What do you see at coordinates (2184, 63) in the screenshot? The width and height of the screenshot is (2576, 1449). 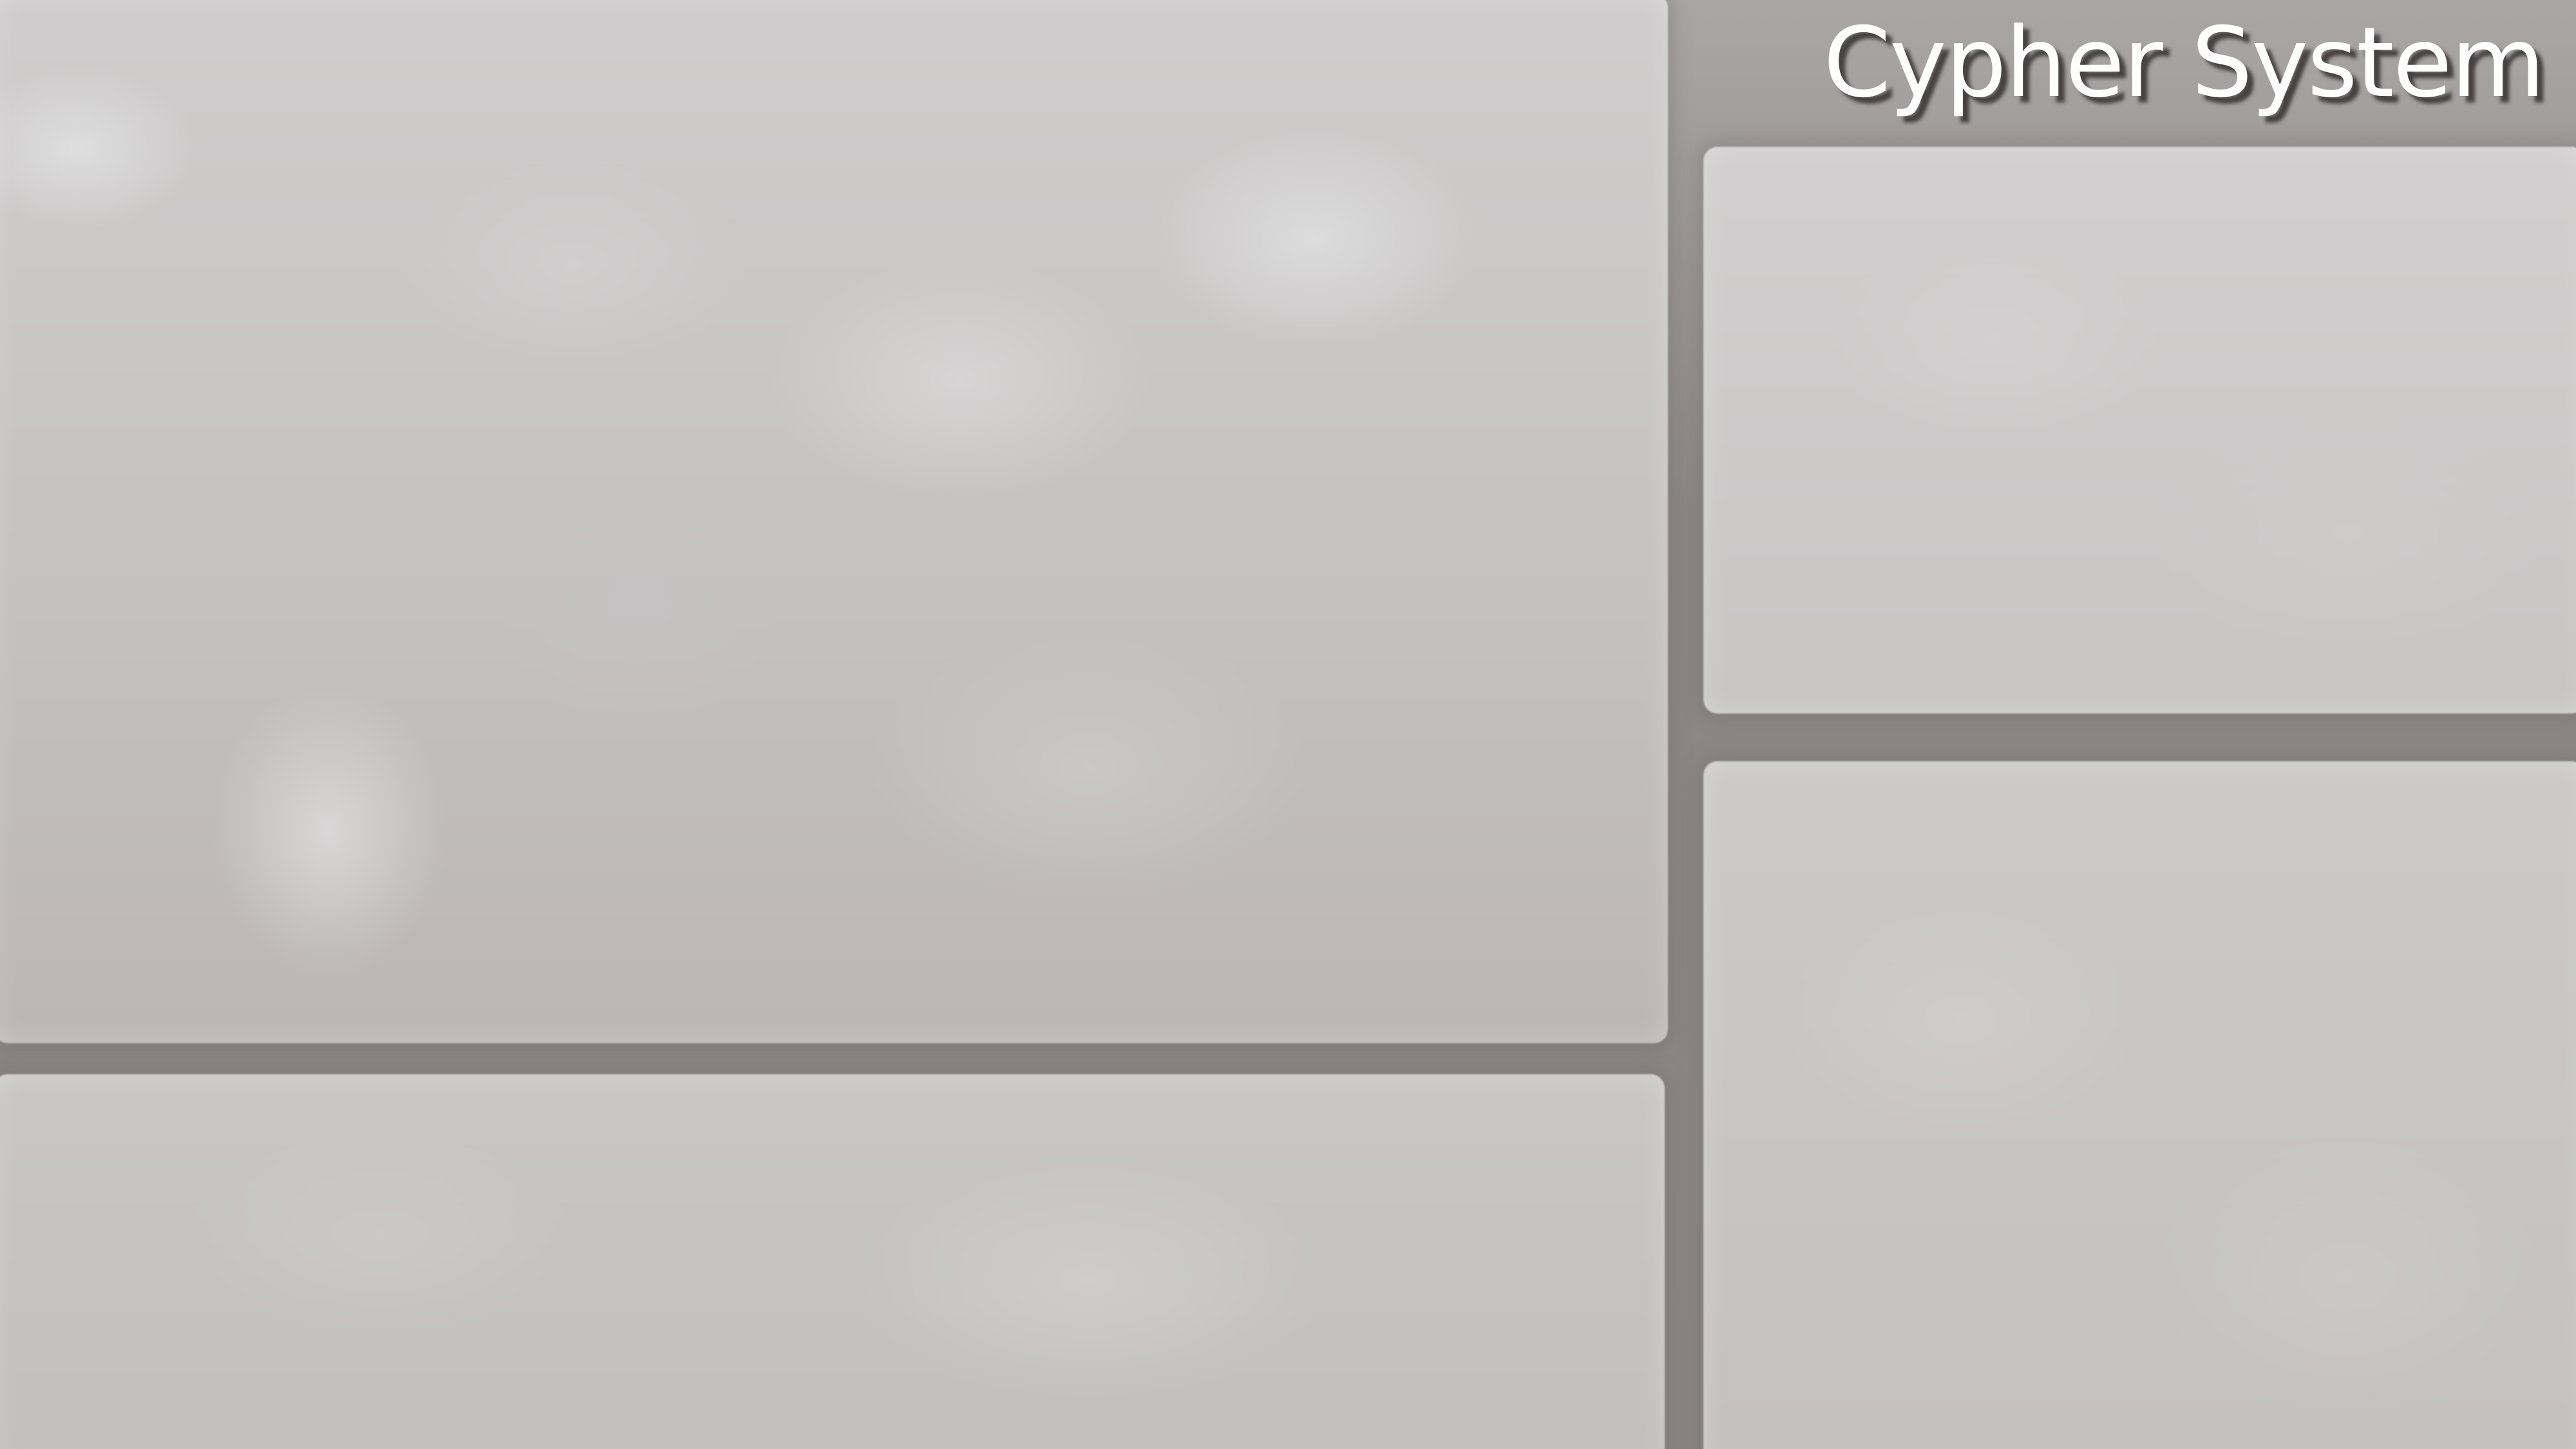 I see `page-title: Cypher System` at bounding box center [2184, 63].